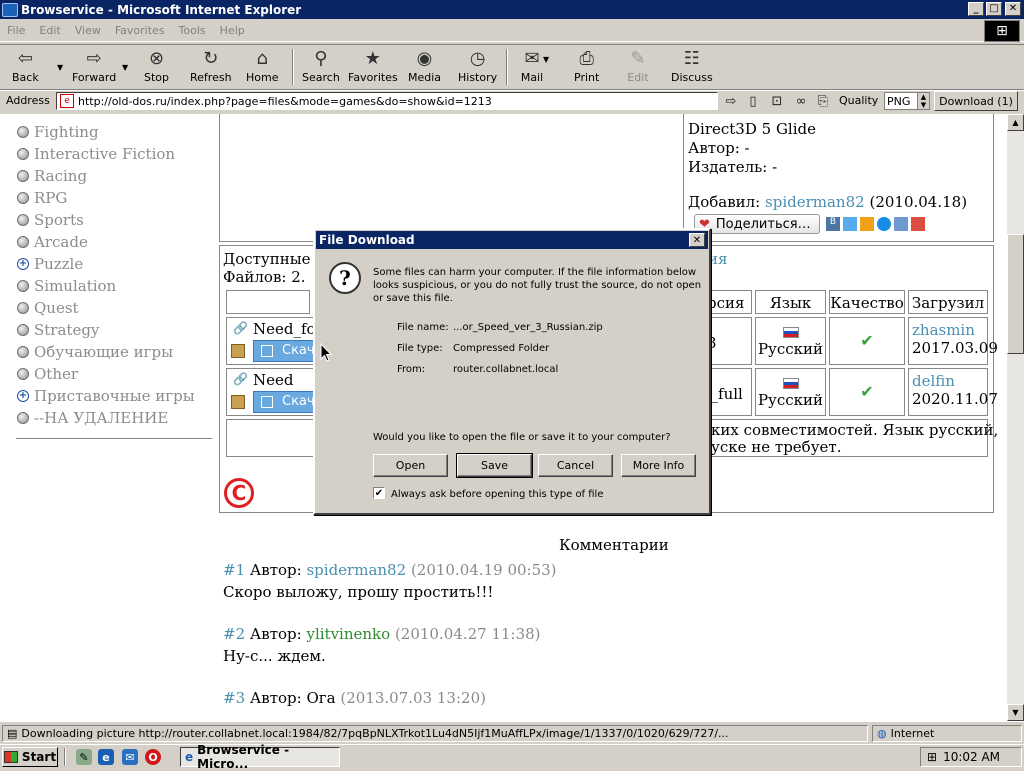  What do you see at coordinates (125, 67) in the screenshot?
I see `forward-dropdown-icon: ▼` at bounding box center [125, 67].